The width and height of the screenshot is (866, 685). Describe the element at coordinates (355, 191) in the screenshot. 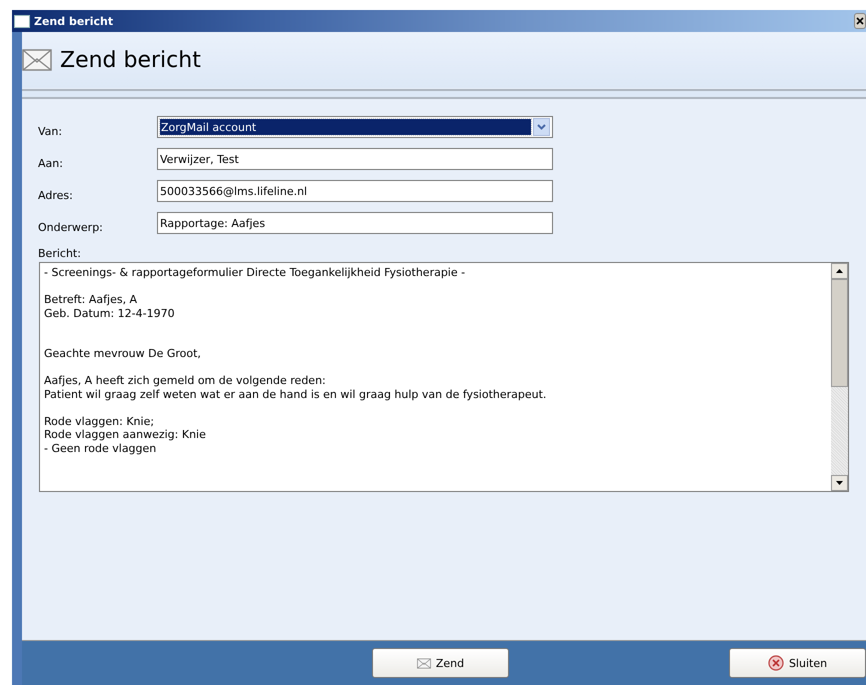

I see `input-field: 500033566@lms.lifeline.nl` at that location.